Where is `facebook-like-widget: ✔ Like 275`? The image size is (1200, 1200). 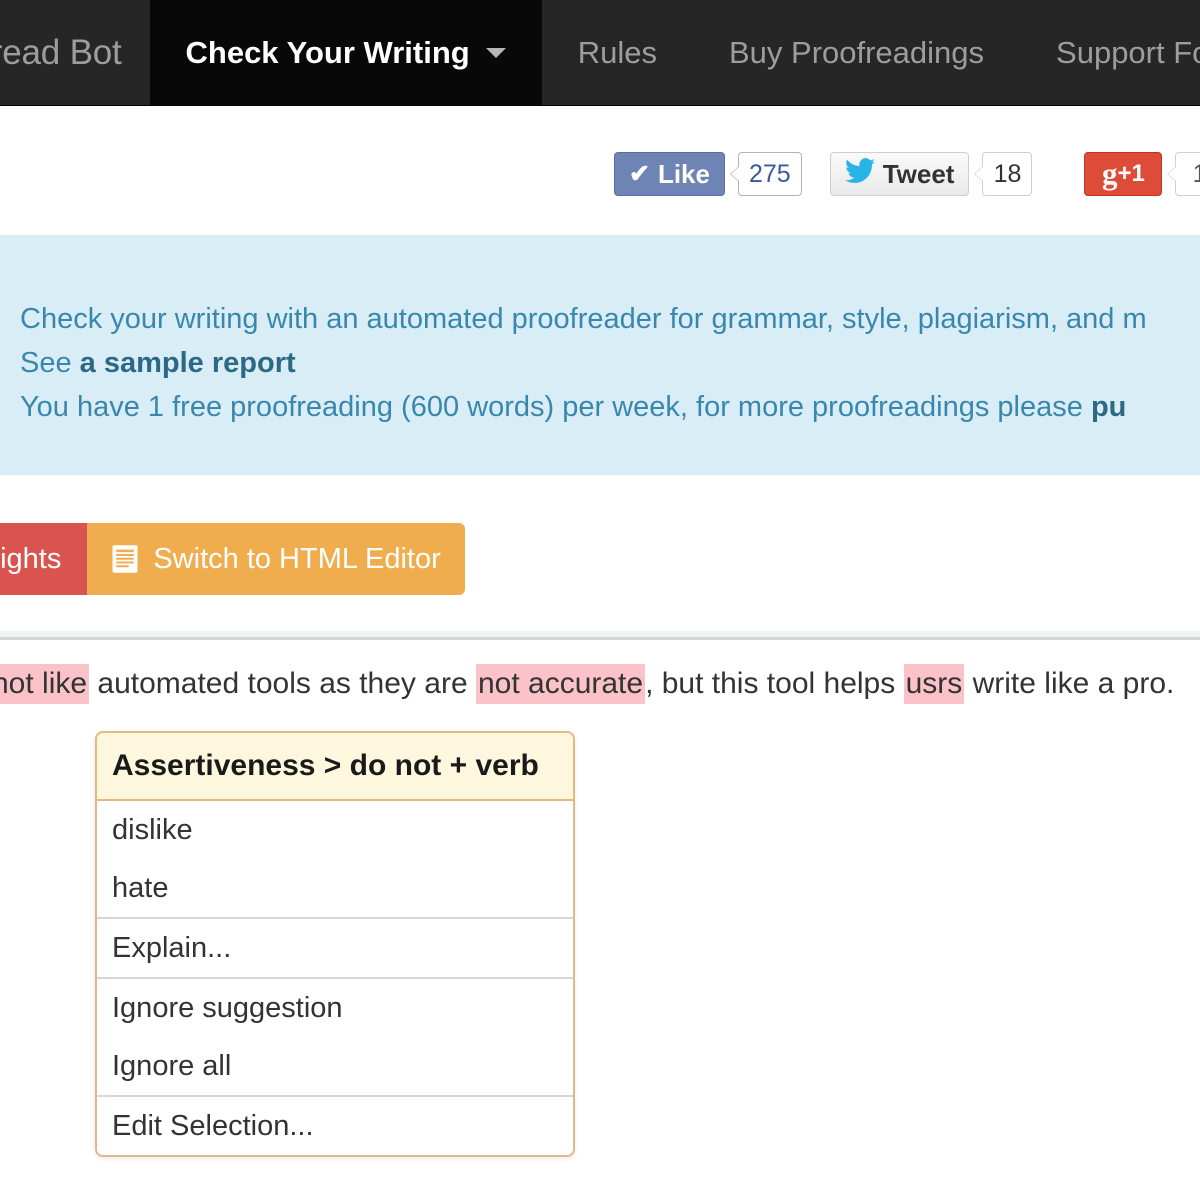
facebook-like-widget: ✔ Like 275 is located at coordinates (708, 174).